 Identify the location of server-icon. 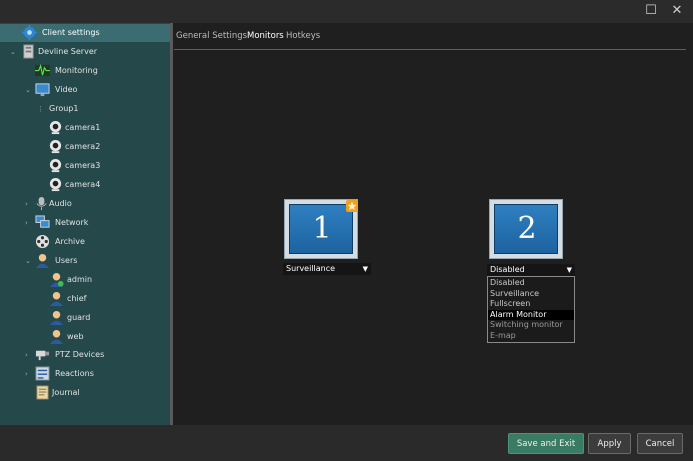
(28, 51).